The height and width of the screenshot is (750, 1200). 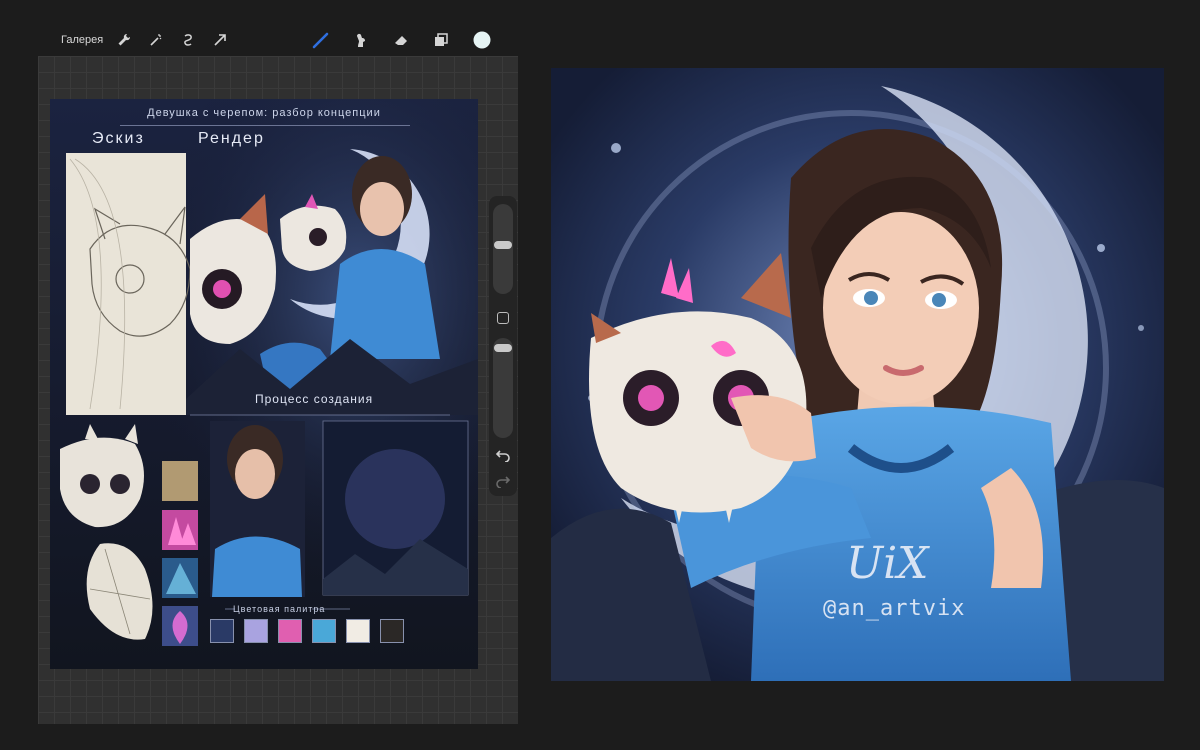 What do you see at coordinates (231, 138) in the screenshot?
I see `render-label: Рендер` at bounding box center [231, 138].